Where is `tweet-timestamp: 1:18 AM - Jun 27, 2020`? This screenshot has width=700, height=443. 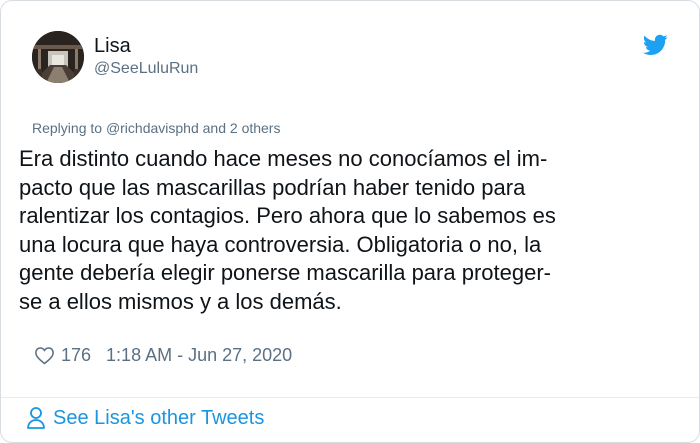 tweet-timestamp: 1:18 AM - Jun 27, 2020 is located at coordinates (199, 355).